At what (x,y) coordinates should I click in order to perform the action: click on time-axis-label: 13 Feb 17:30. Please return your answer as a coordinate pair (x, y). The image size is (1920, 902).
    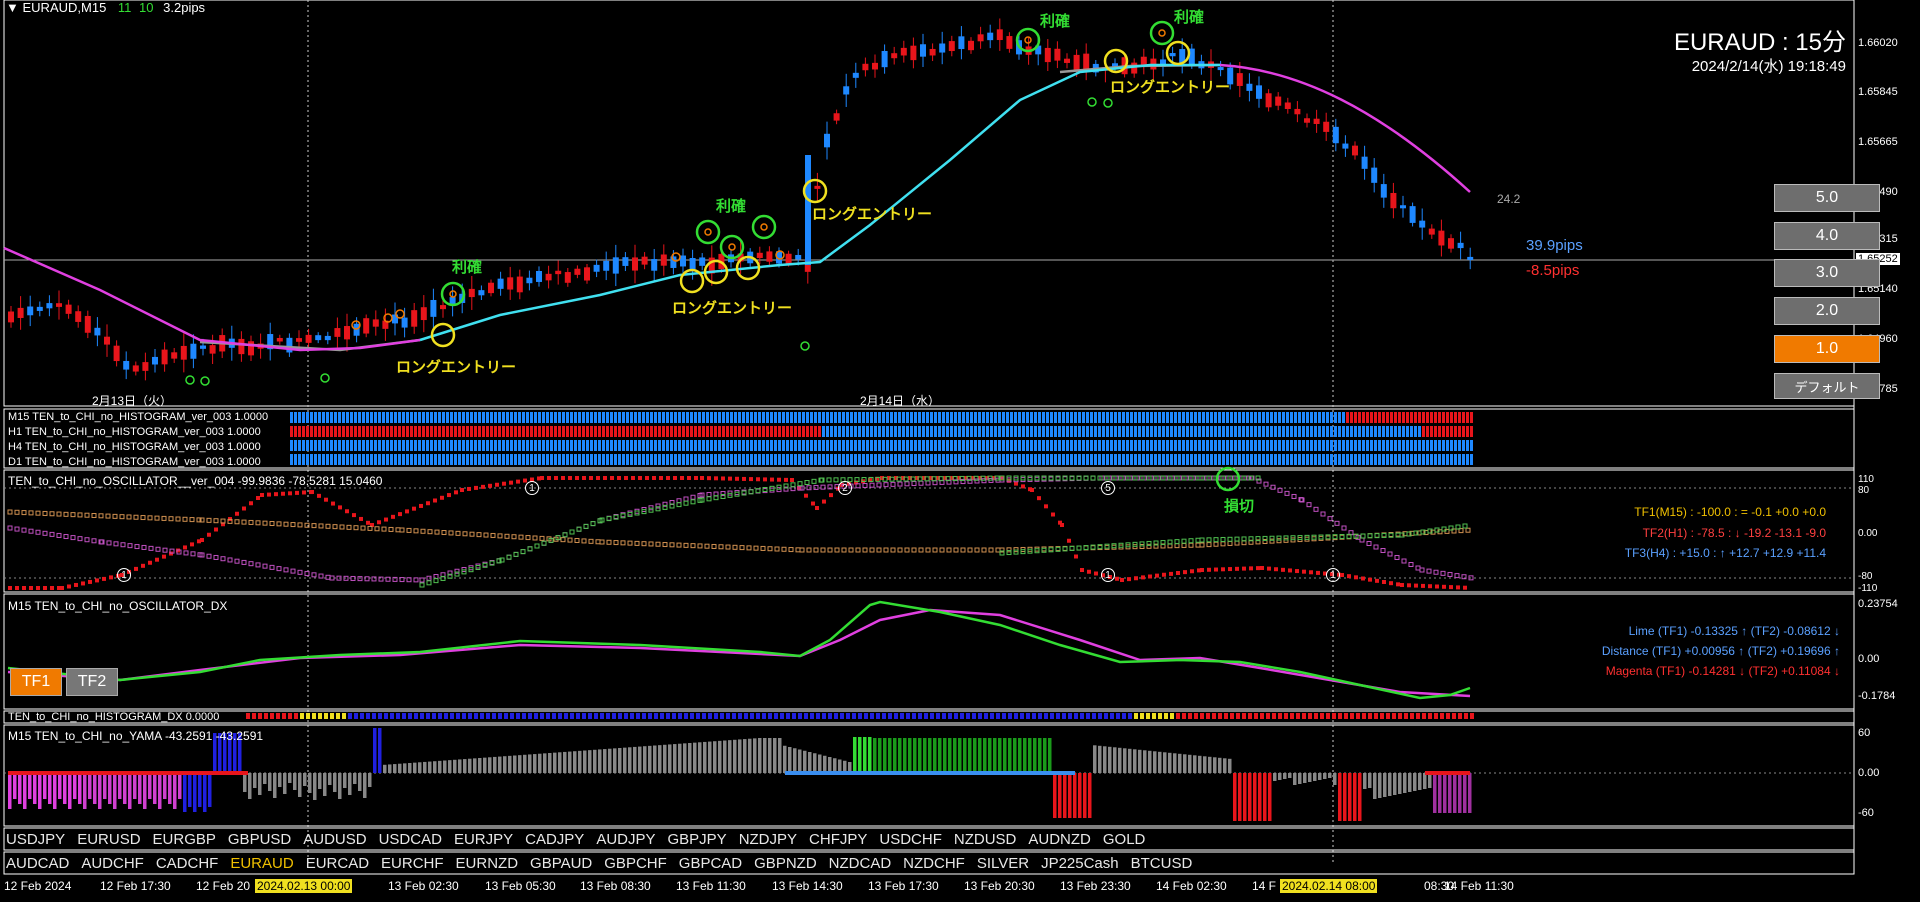
    Looking at the image, I should click on (903, 886).